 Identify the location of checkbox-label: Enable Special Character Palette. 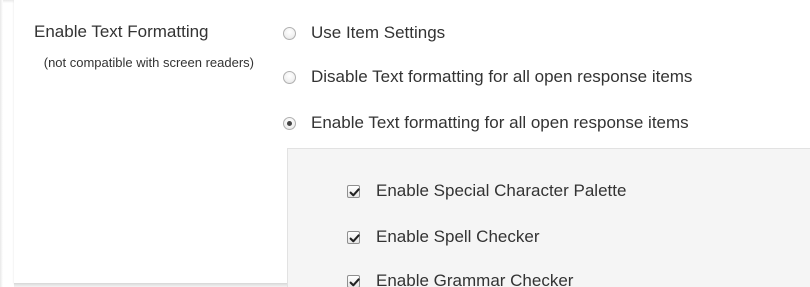
(501, 190).